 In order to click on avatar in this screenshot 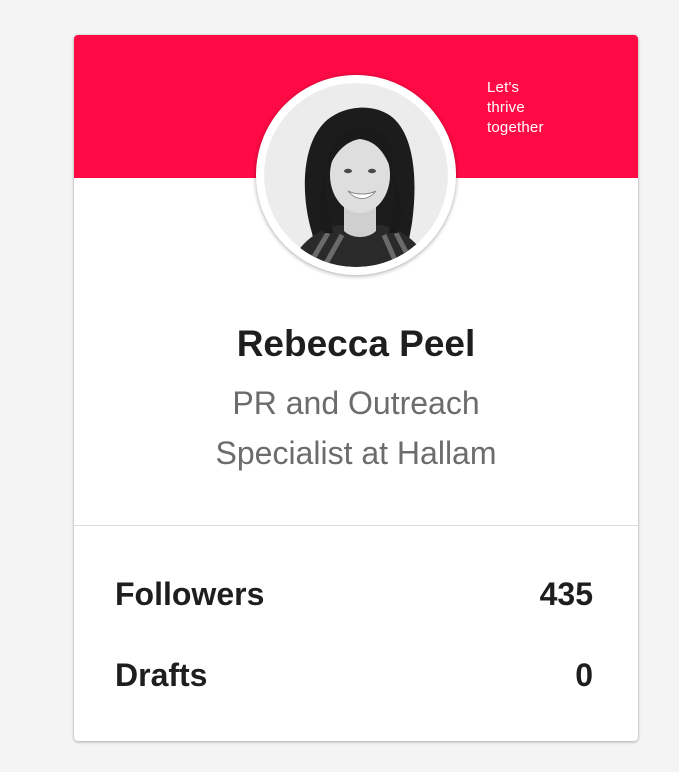, I will do `click(356, 175)`.